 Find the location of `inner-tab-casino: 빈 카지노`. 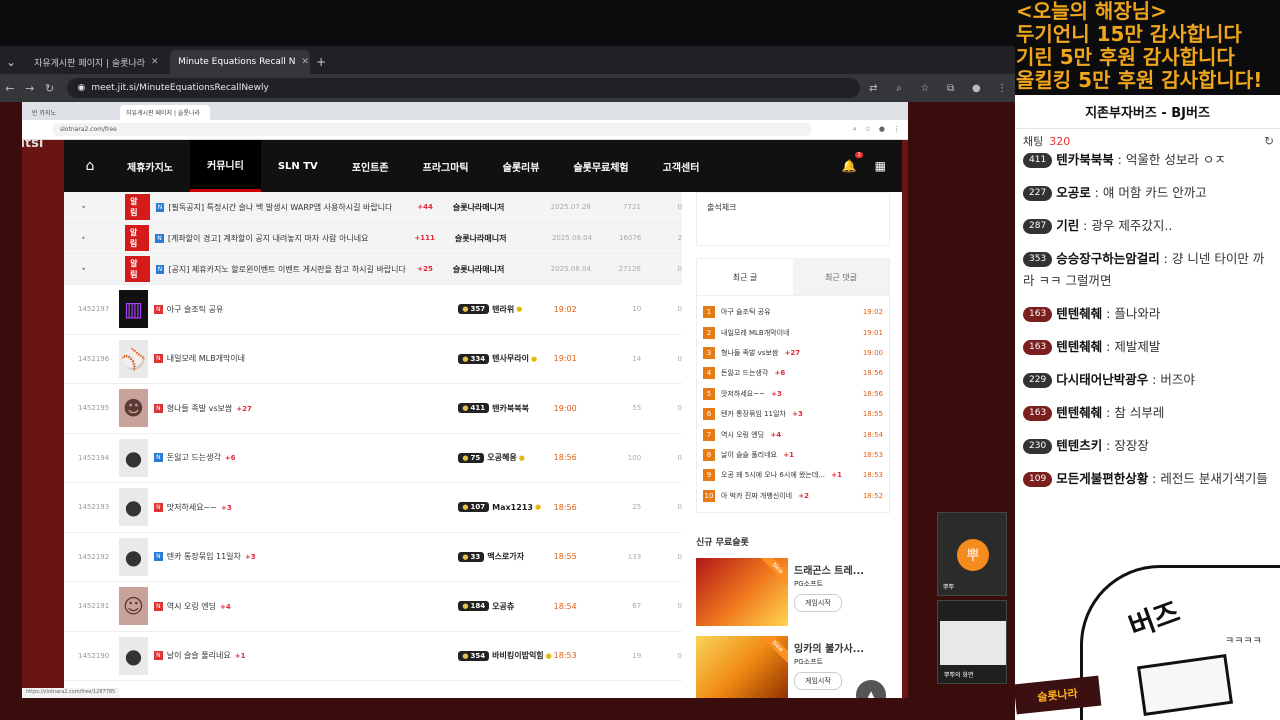

inner-tab-casino: 빈 카지노 is located at coordinates (71, 112).